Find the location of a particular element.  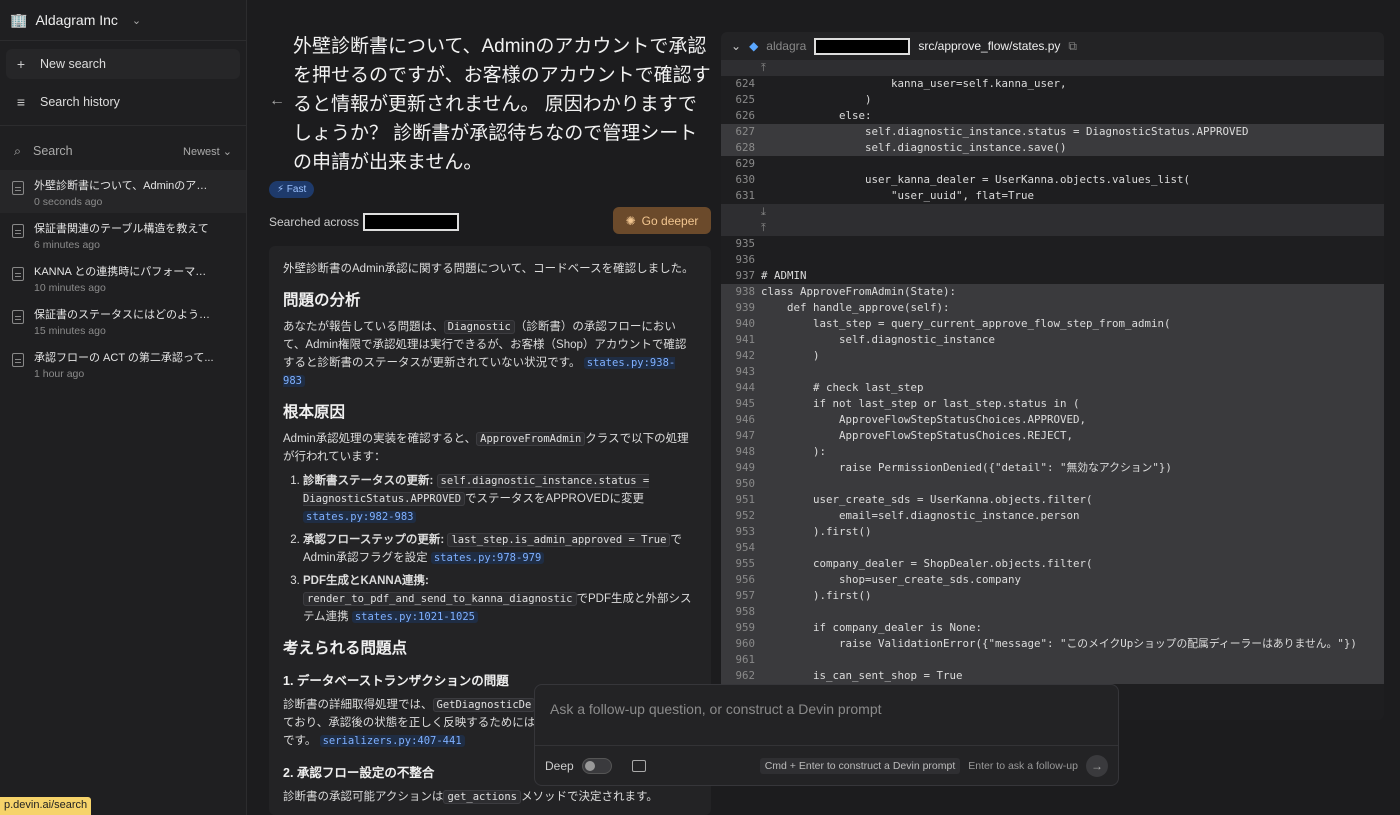

code-text: ) is located at coordinates (816, 99).